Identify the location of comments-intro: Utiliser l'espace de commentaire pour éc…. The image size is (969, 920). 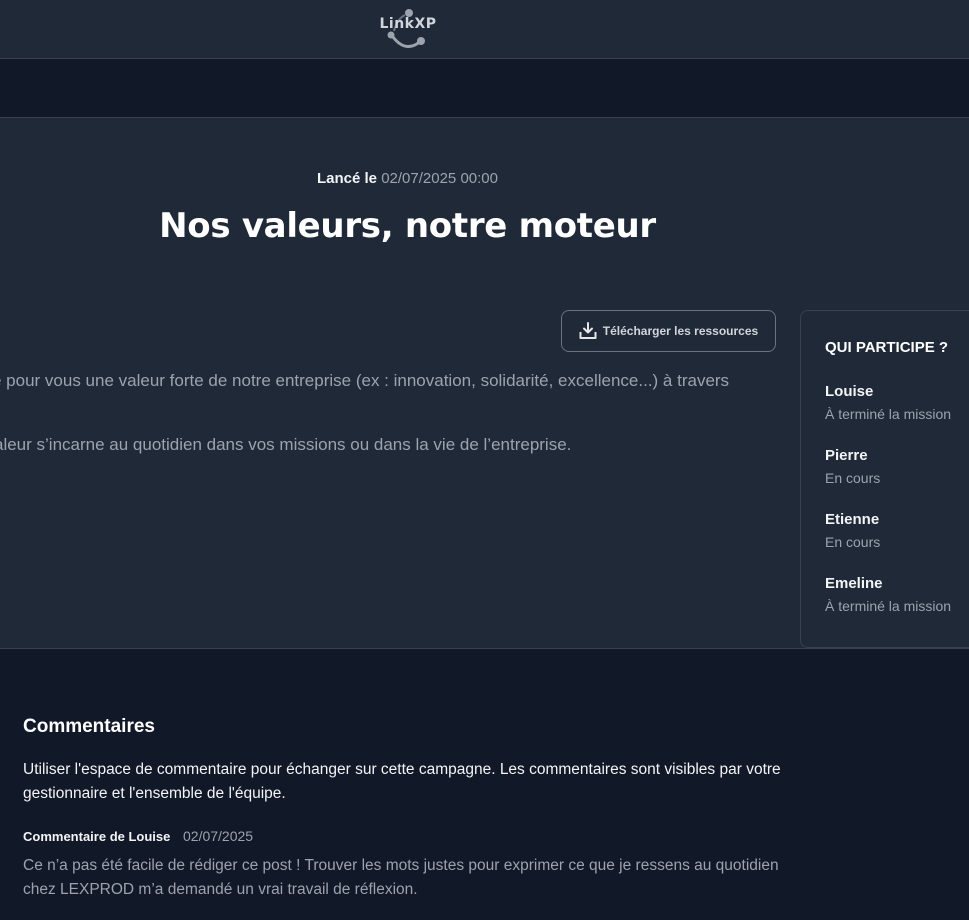
(402, 781).